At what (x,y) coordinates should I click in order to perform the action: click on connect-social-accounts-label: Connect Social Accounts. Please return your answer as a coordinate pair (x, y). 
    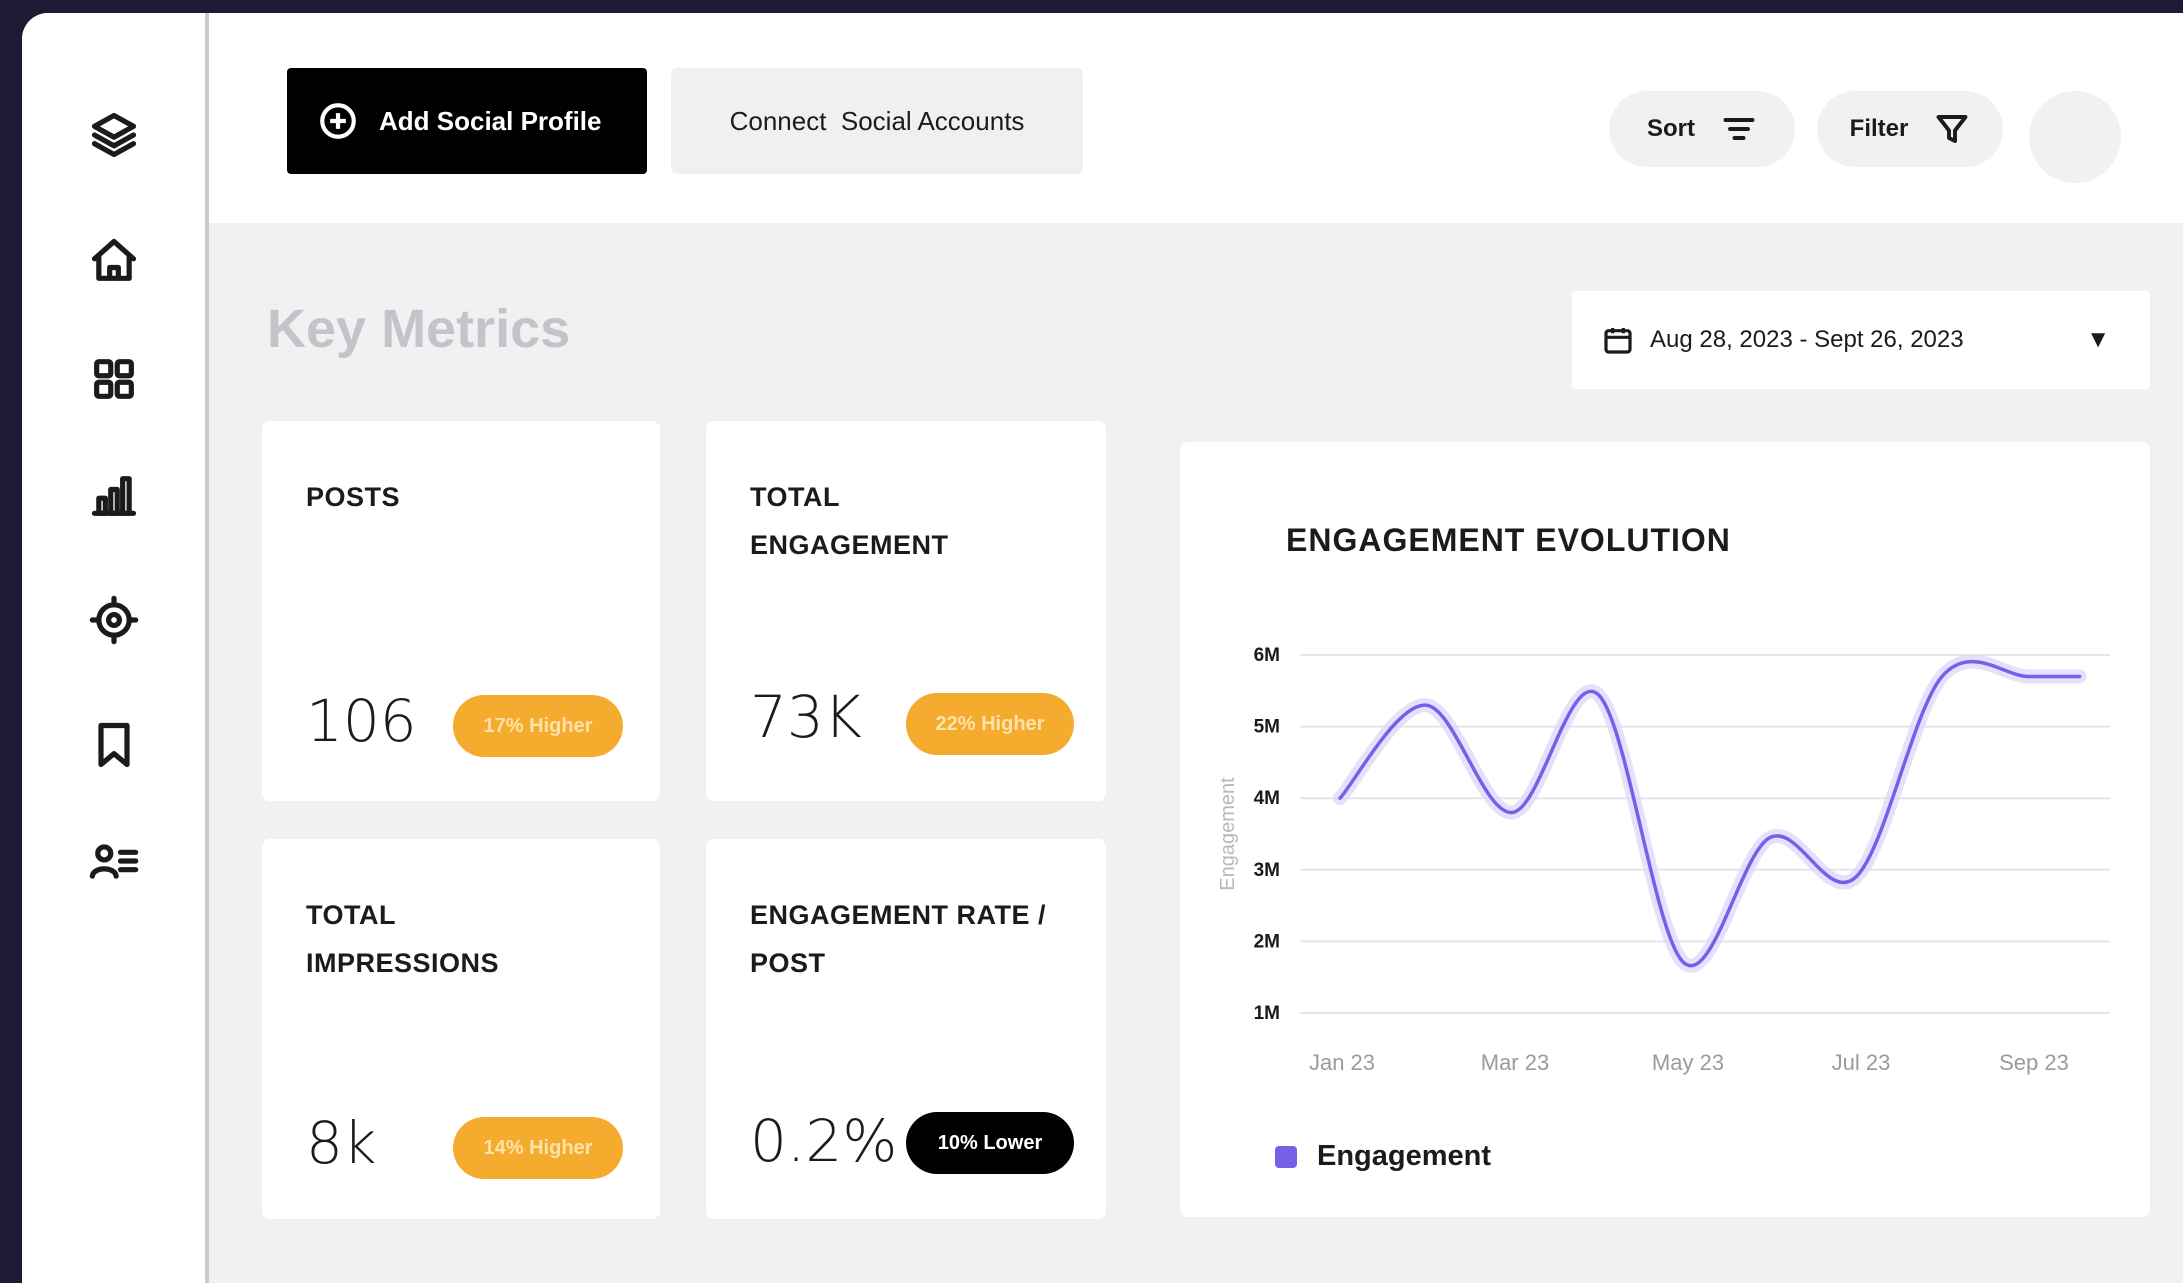
    Looking at the image, I should click on (877, 120).